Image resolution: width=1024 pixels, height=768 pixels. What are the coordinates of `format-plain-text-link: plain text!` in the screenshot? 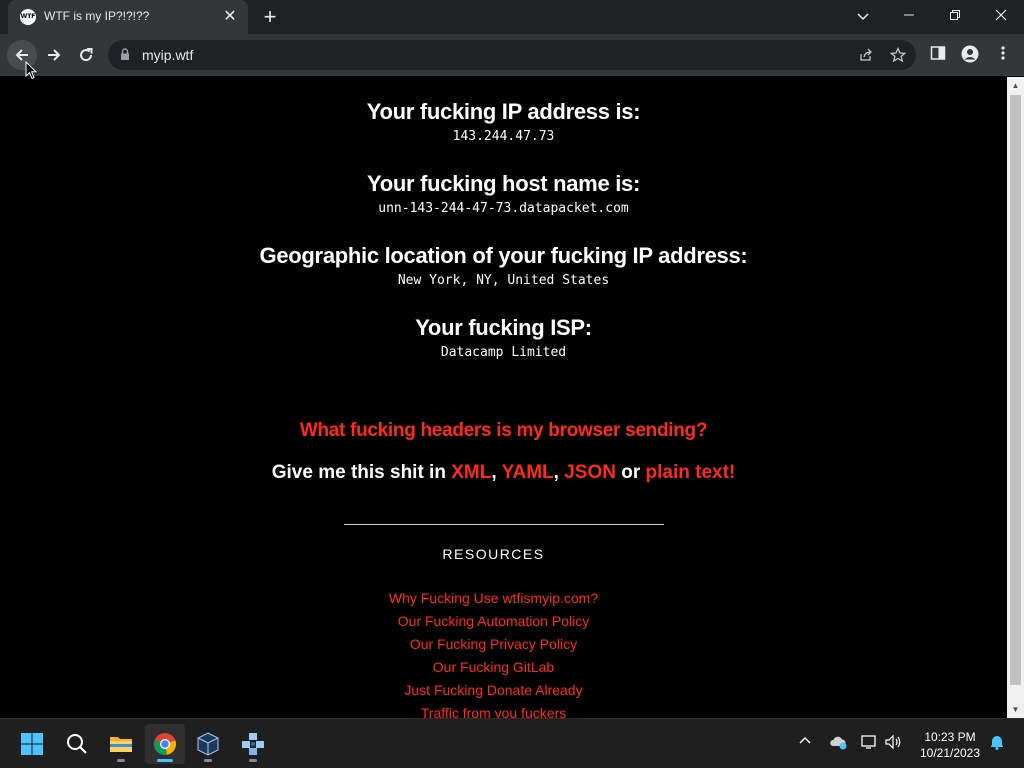 It's located at (691, 472).